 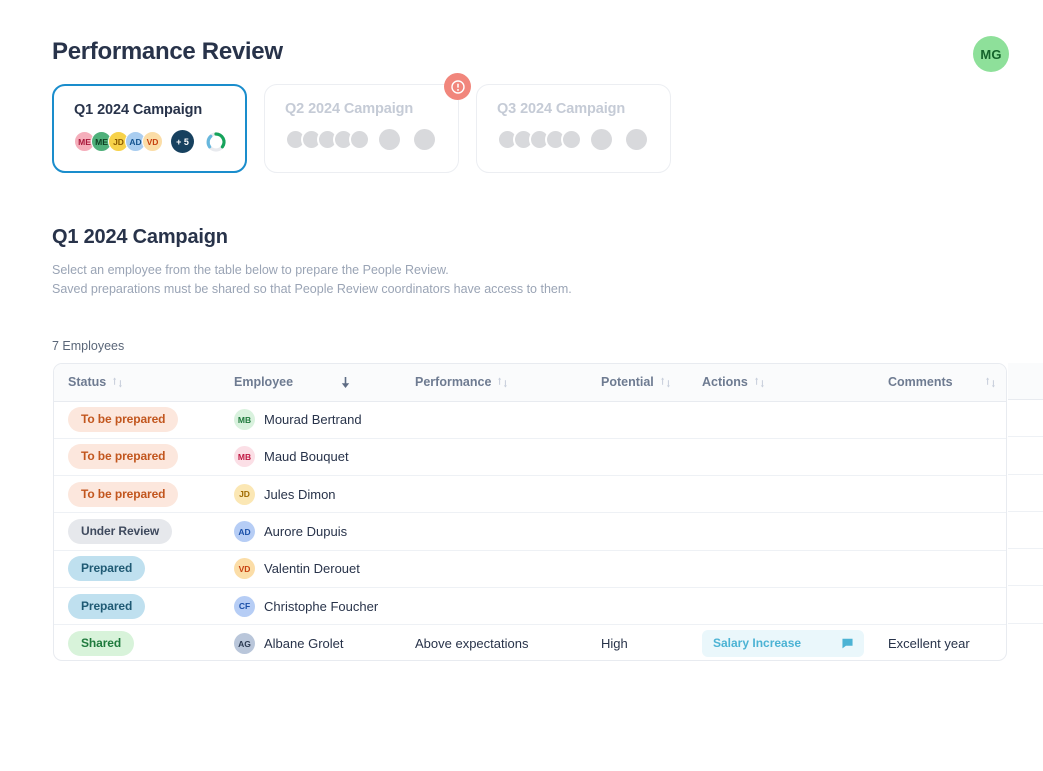 What do you see at coordinates (310, 383) in the screenshot?
I see `column-header-employee: Employee` at bounding box center [310, 383].